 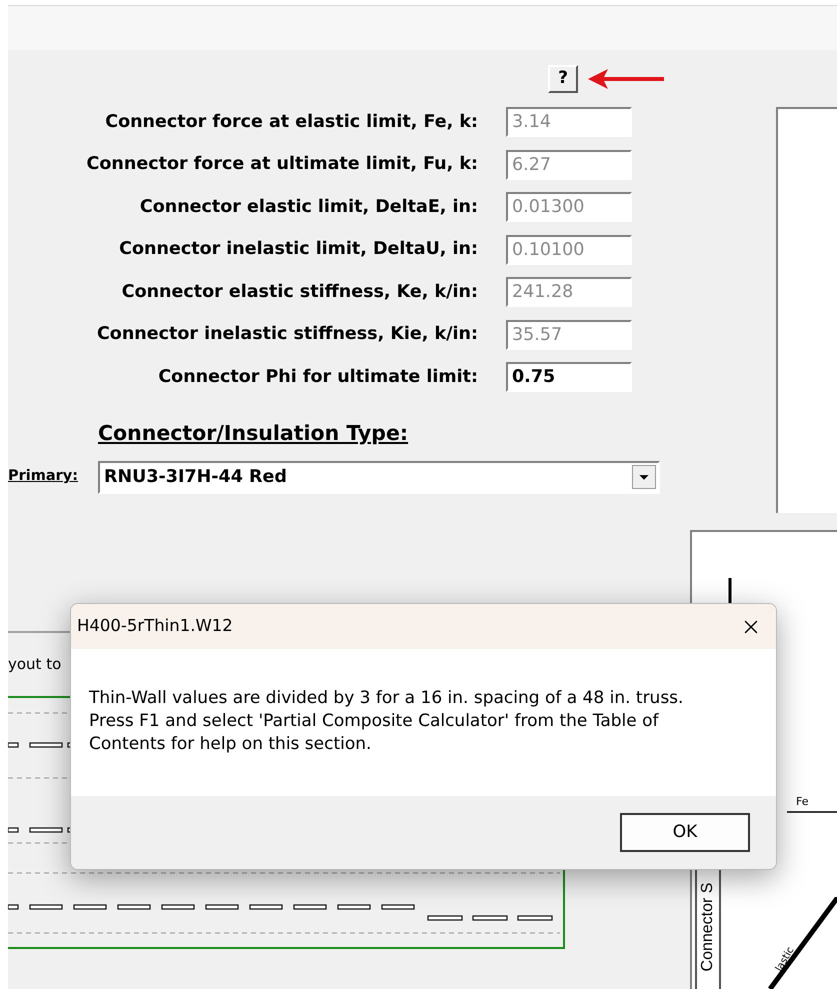 I want to click on section-heading: Connector/Insulation Type:, so click(x=253, y=433).